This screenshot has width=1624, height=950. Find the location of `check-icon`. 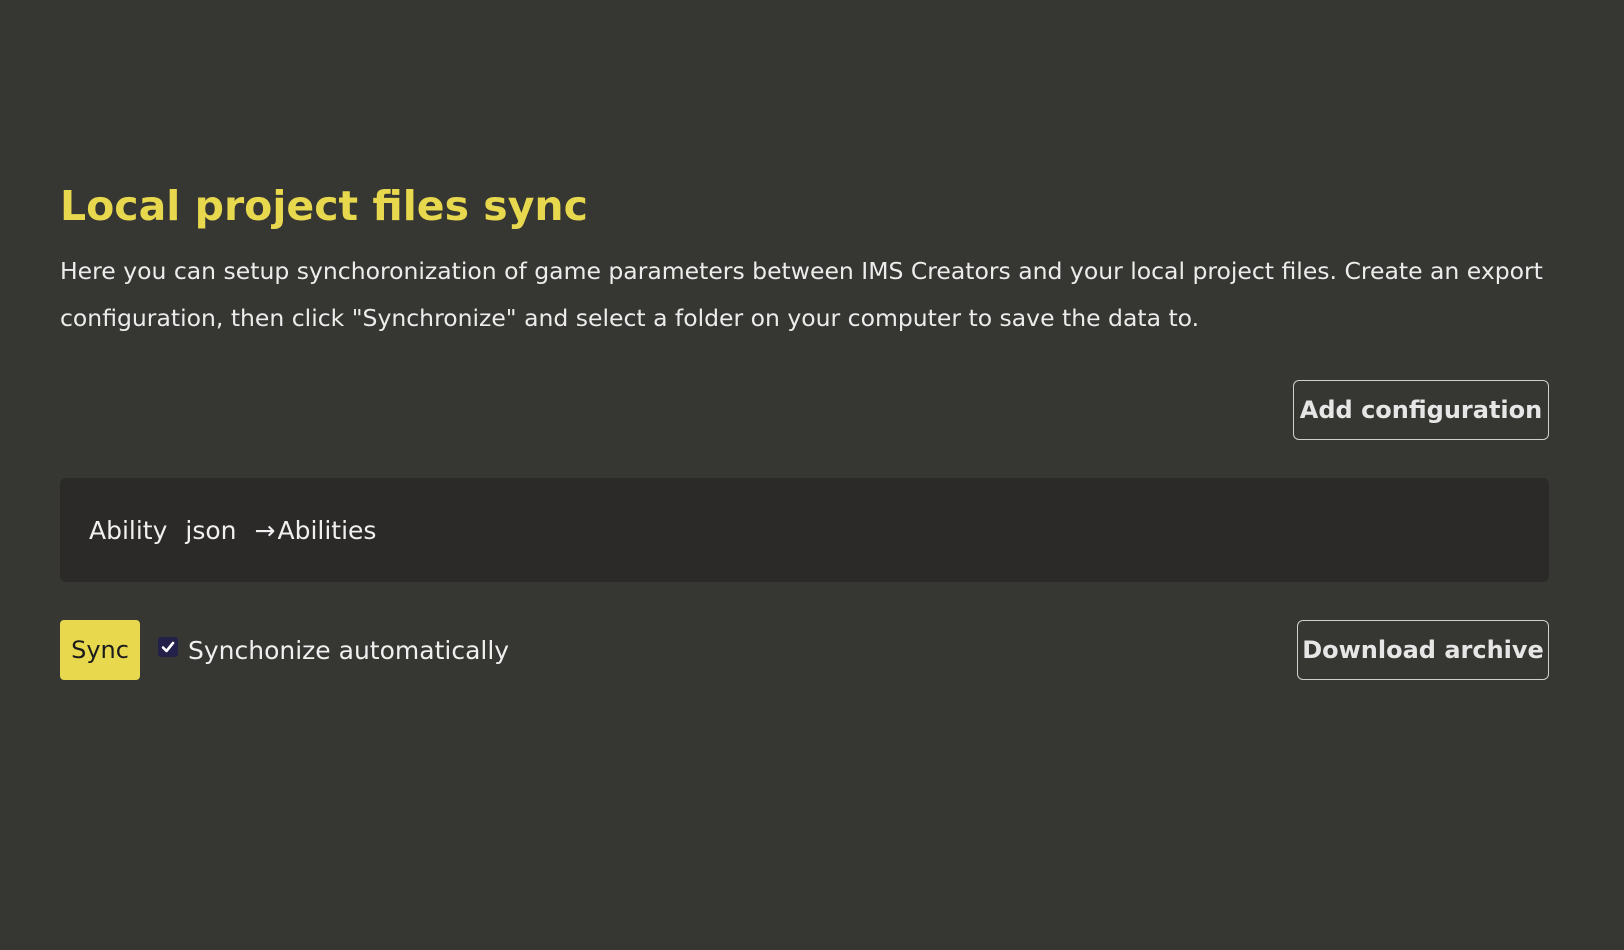

check-icon is located at coordinates (168, 647).